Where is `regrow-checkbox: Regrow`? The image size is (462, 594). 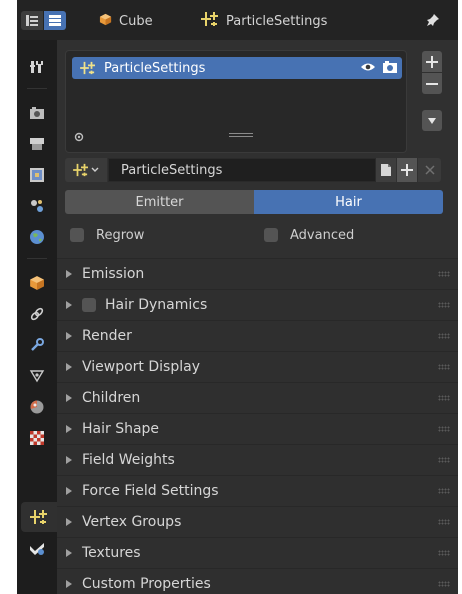 regrow-checkbox: Regrow is located at coordinates (107, 235).